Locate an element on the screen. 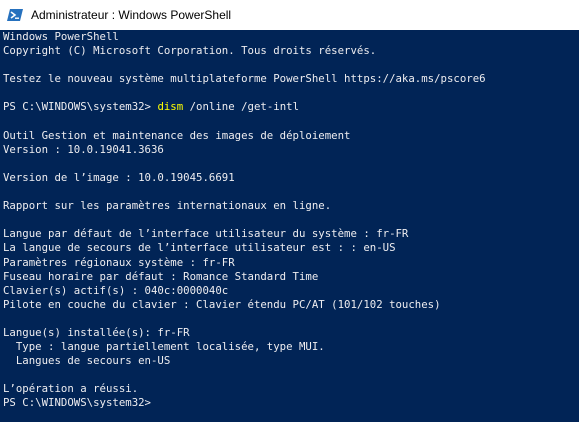 This screenshot has height=422, width=579. console-line: Windows PowerShell is located at coordinates (61, 36).